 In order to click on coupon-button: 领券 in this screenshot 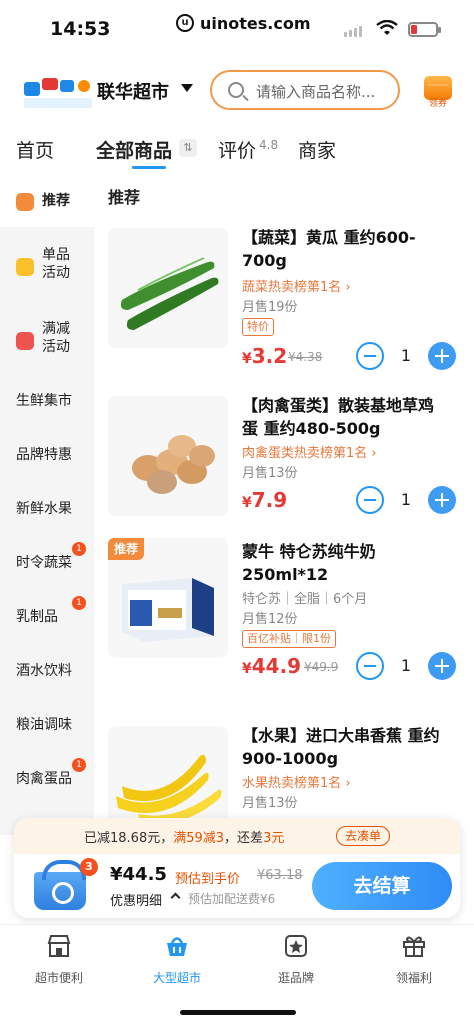, I will do `click(438, 92)`.